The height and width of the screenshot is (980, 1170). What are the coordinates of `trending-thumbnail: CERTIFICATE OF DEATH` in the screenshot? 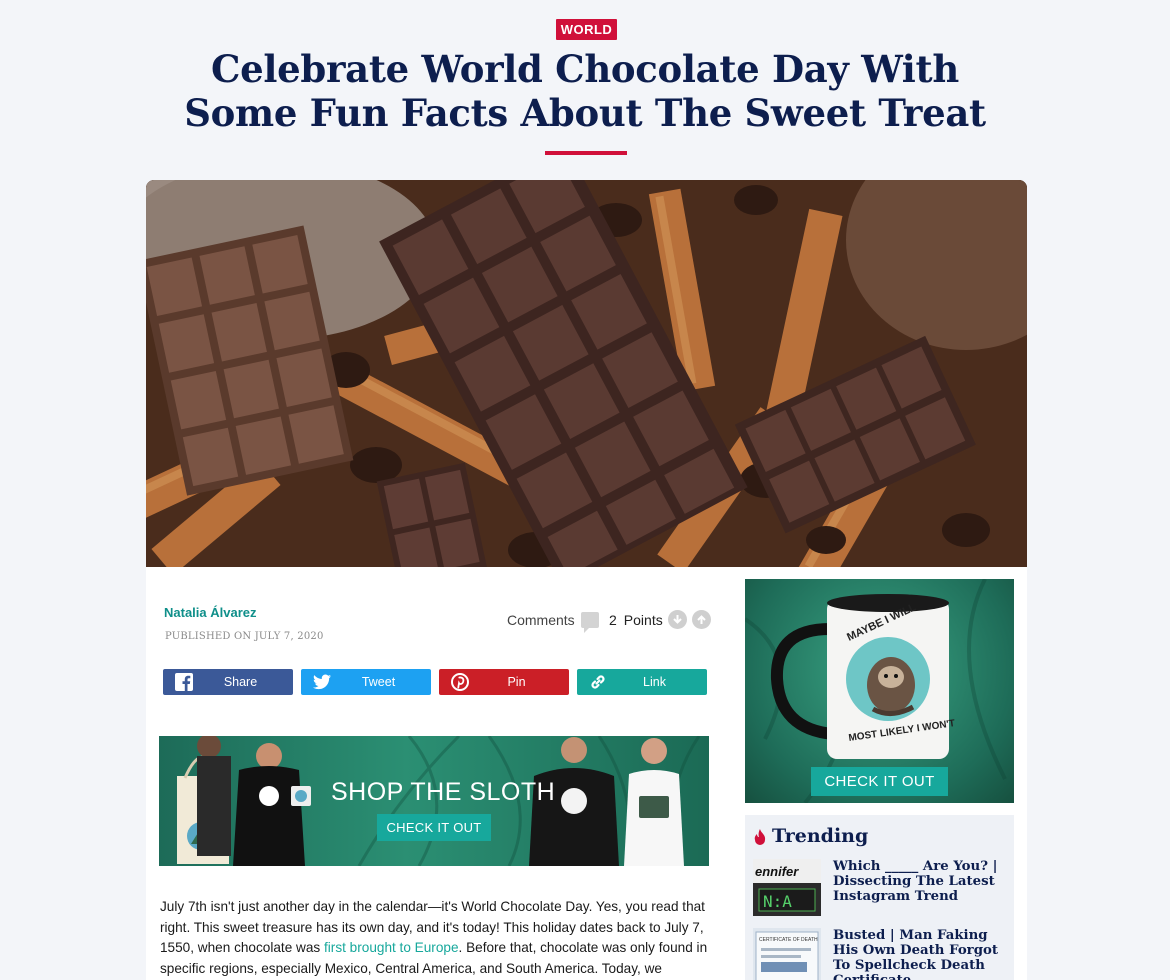 It's located at (787, 954).